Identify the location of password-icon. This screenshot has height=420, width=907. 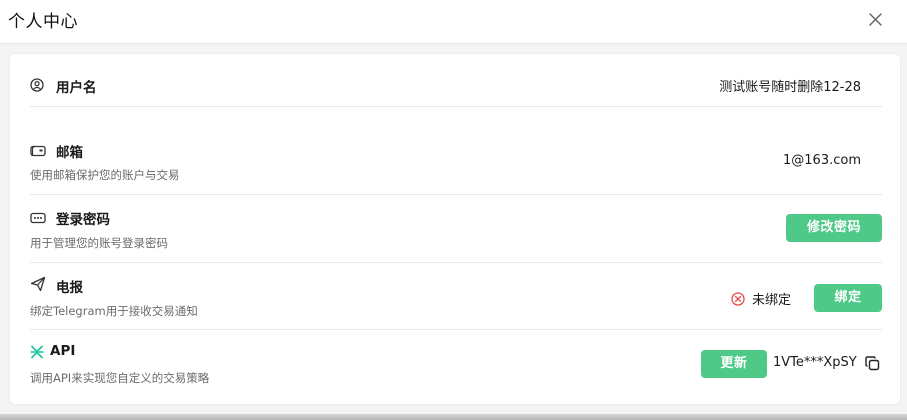
(38, 217).